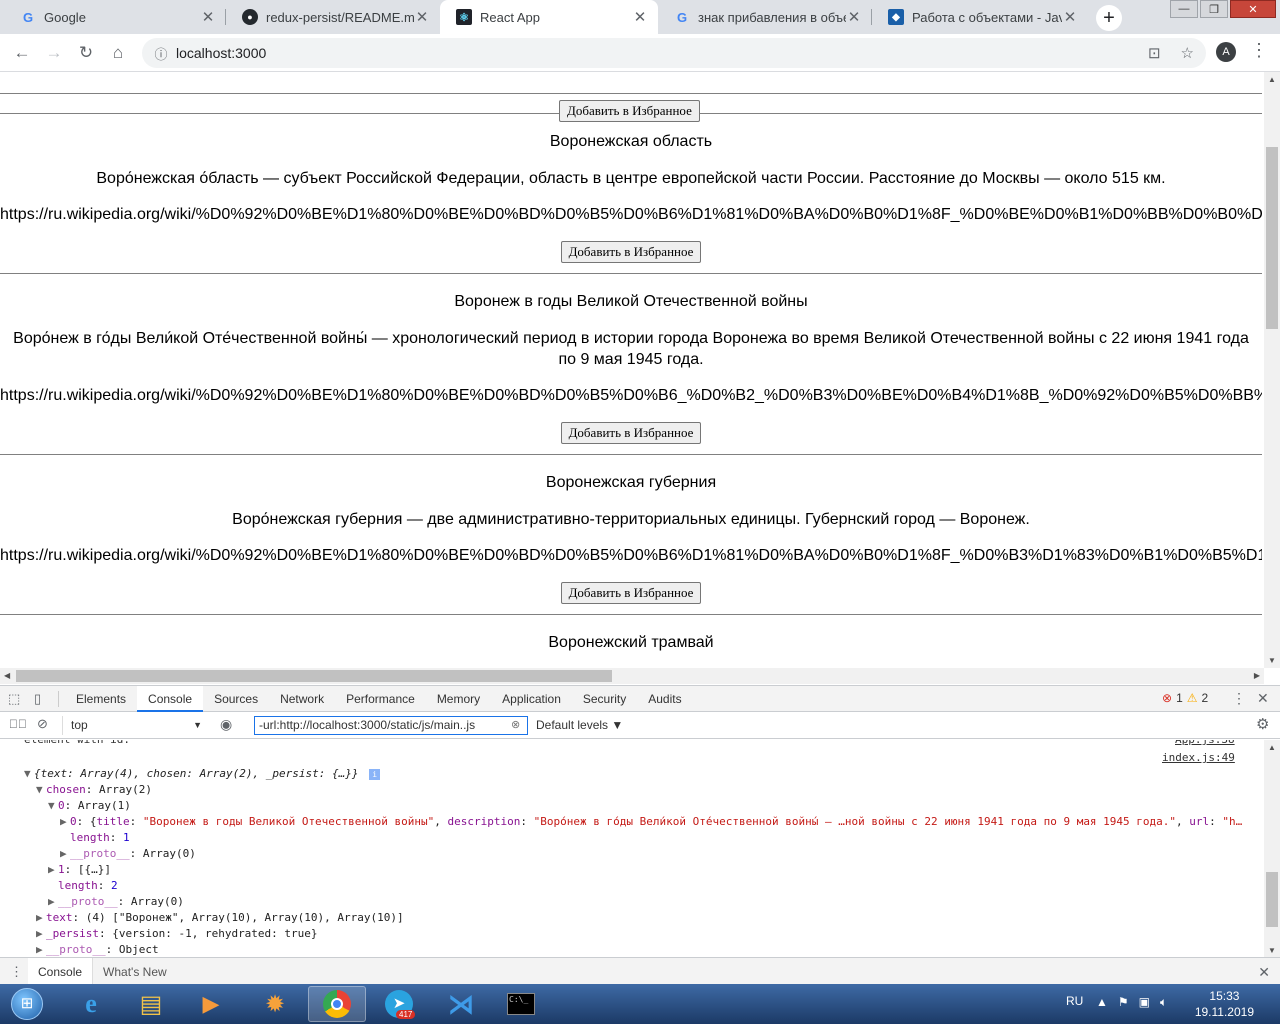 The image size is (1280, 1024). What do you see at coordinates (579, 725) in the screenshot?
I see `log-levels-dropdown: Default levels ▼` at bounding box center [579, 725].